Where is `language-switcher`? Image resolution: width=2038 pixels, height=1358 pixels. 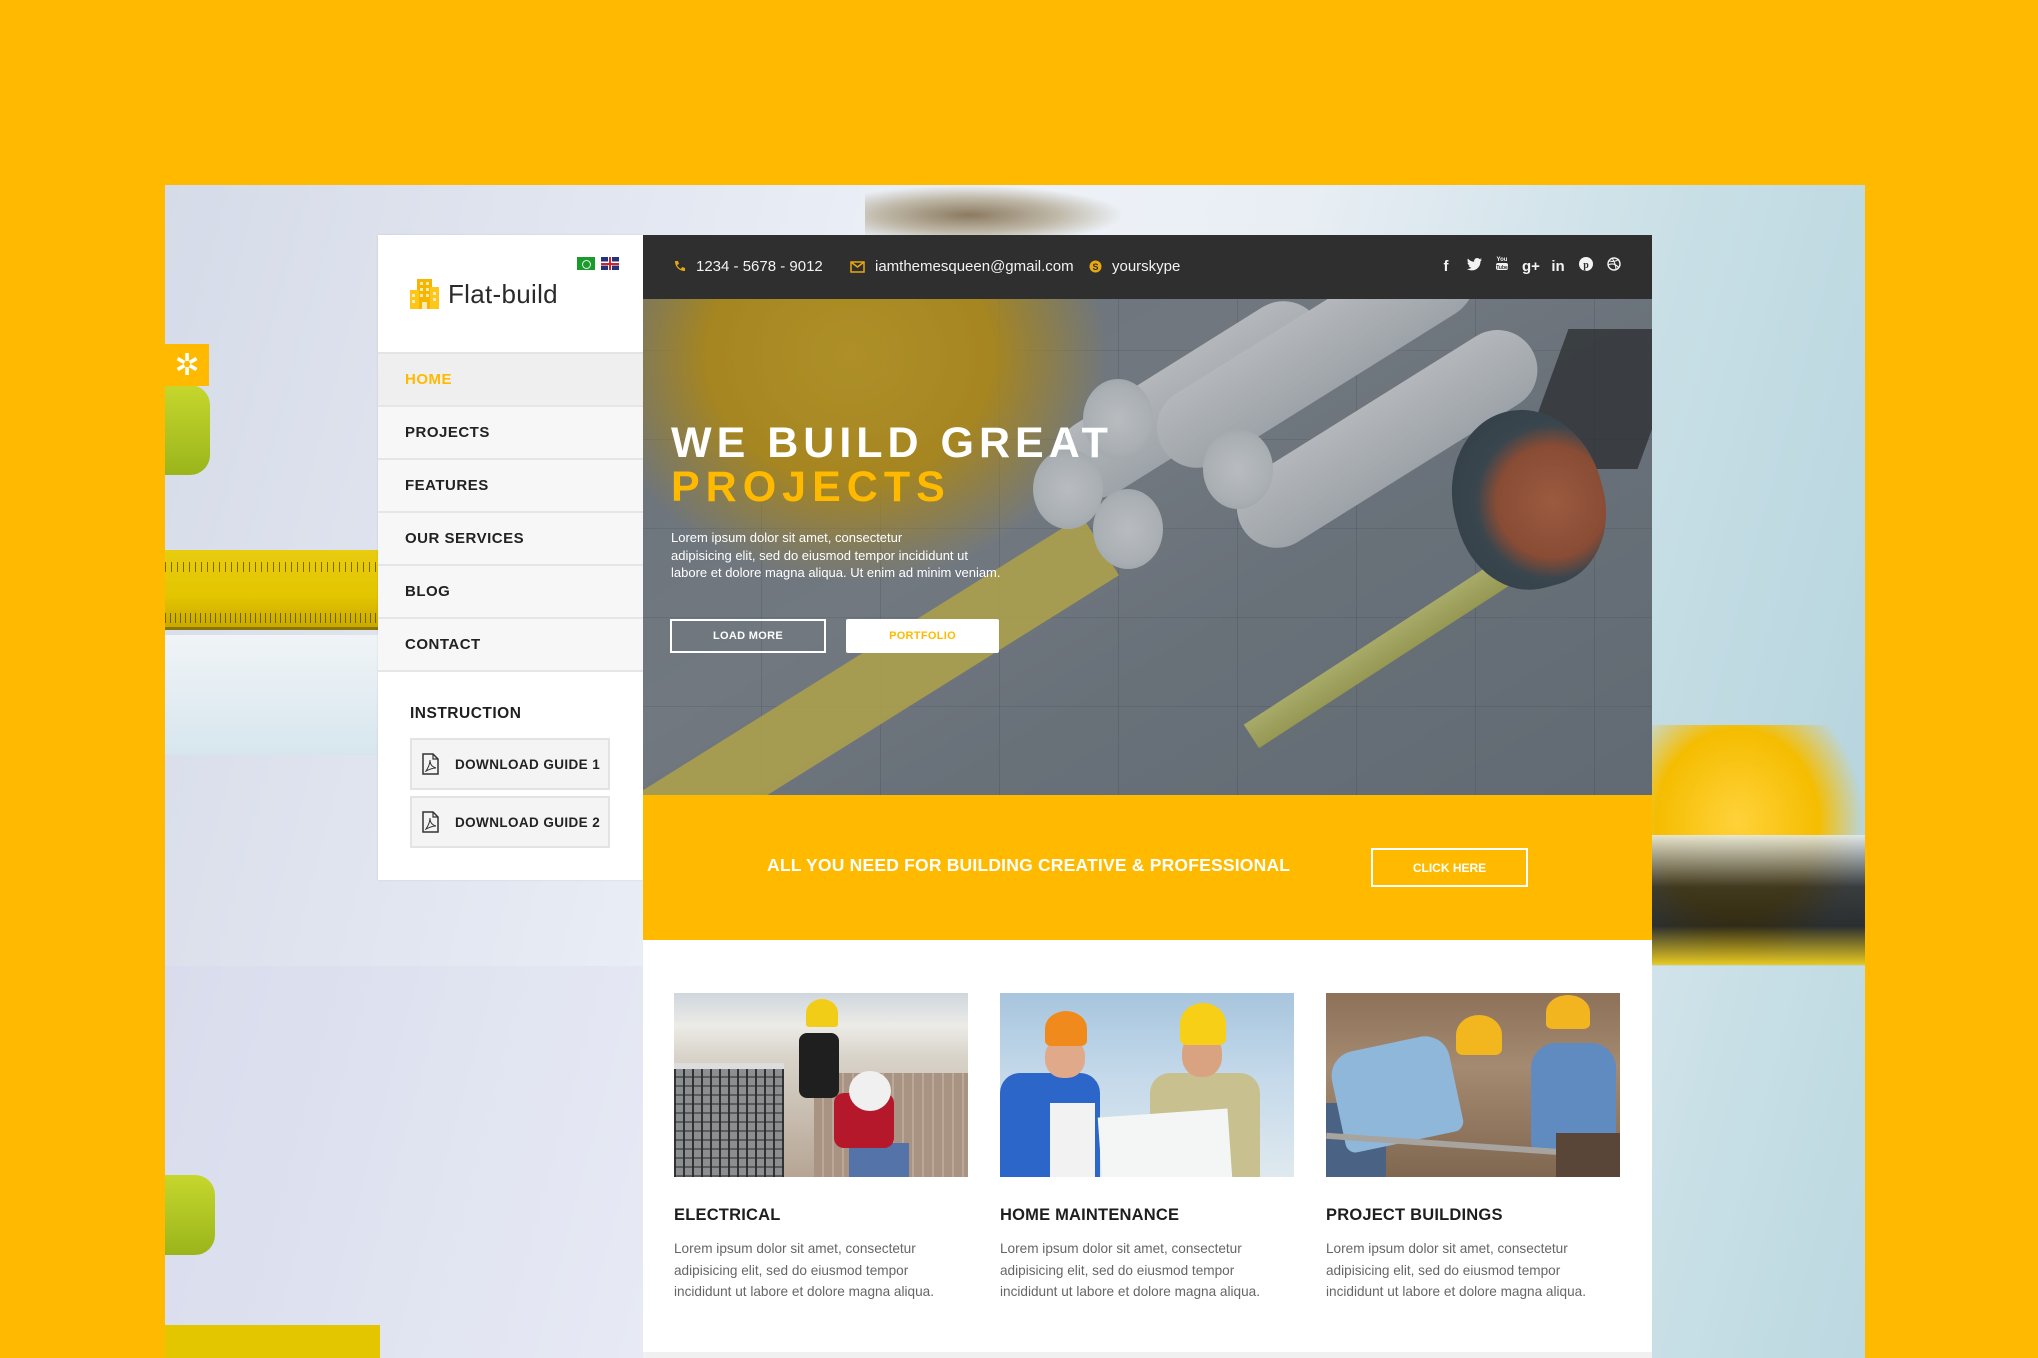 language-switcher is located at coordinates (598, 263).